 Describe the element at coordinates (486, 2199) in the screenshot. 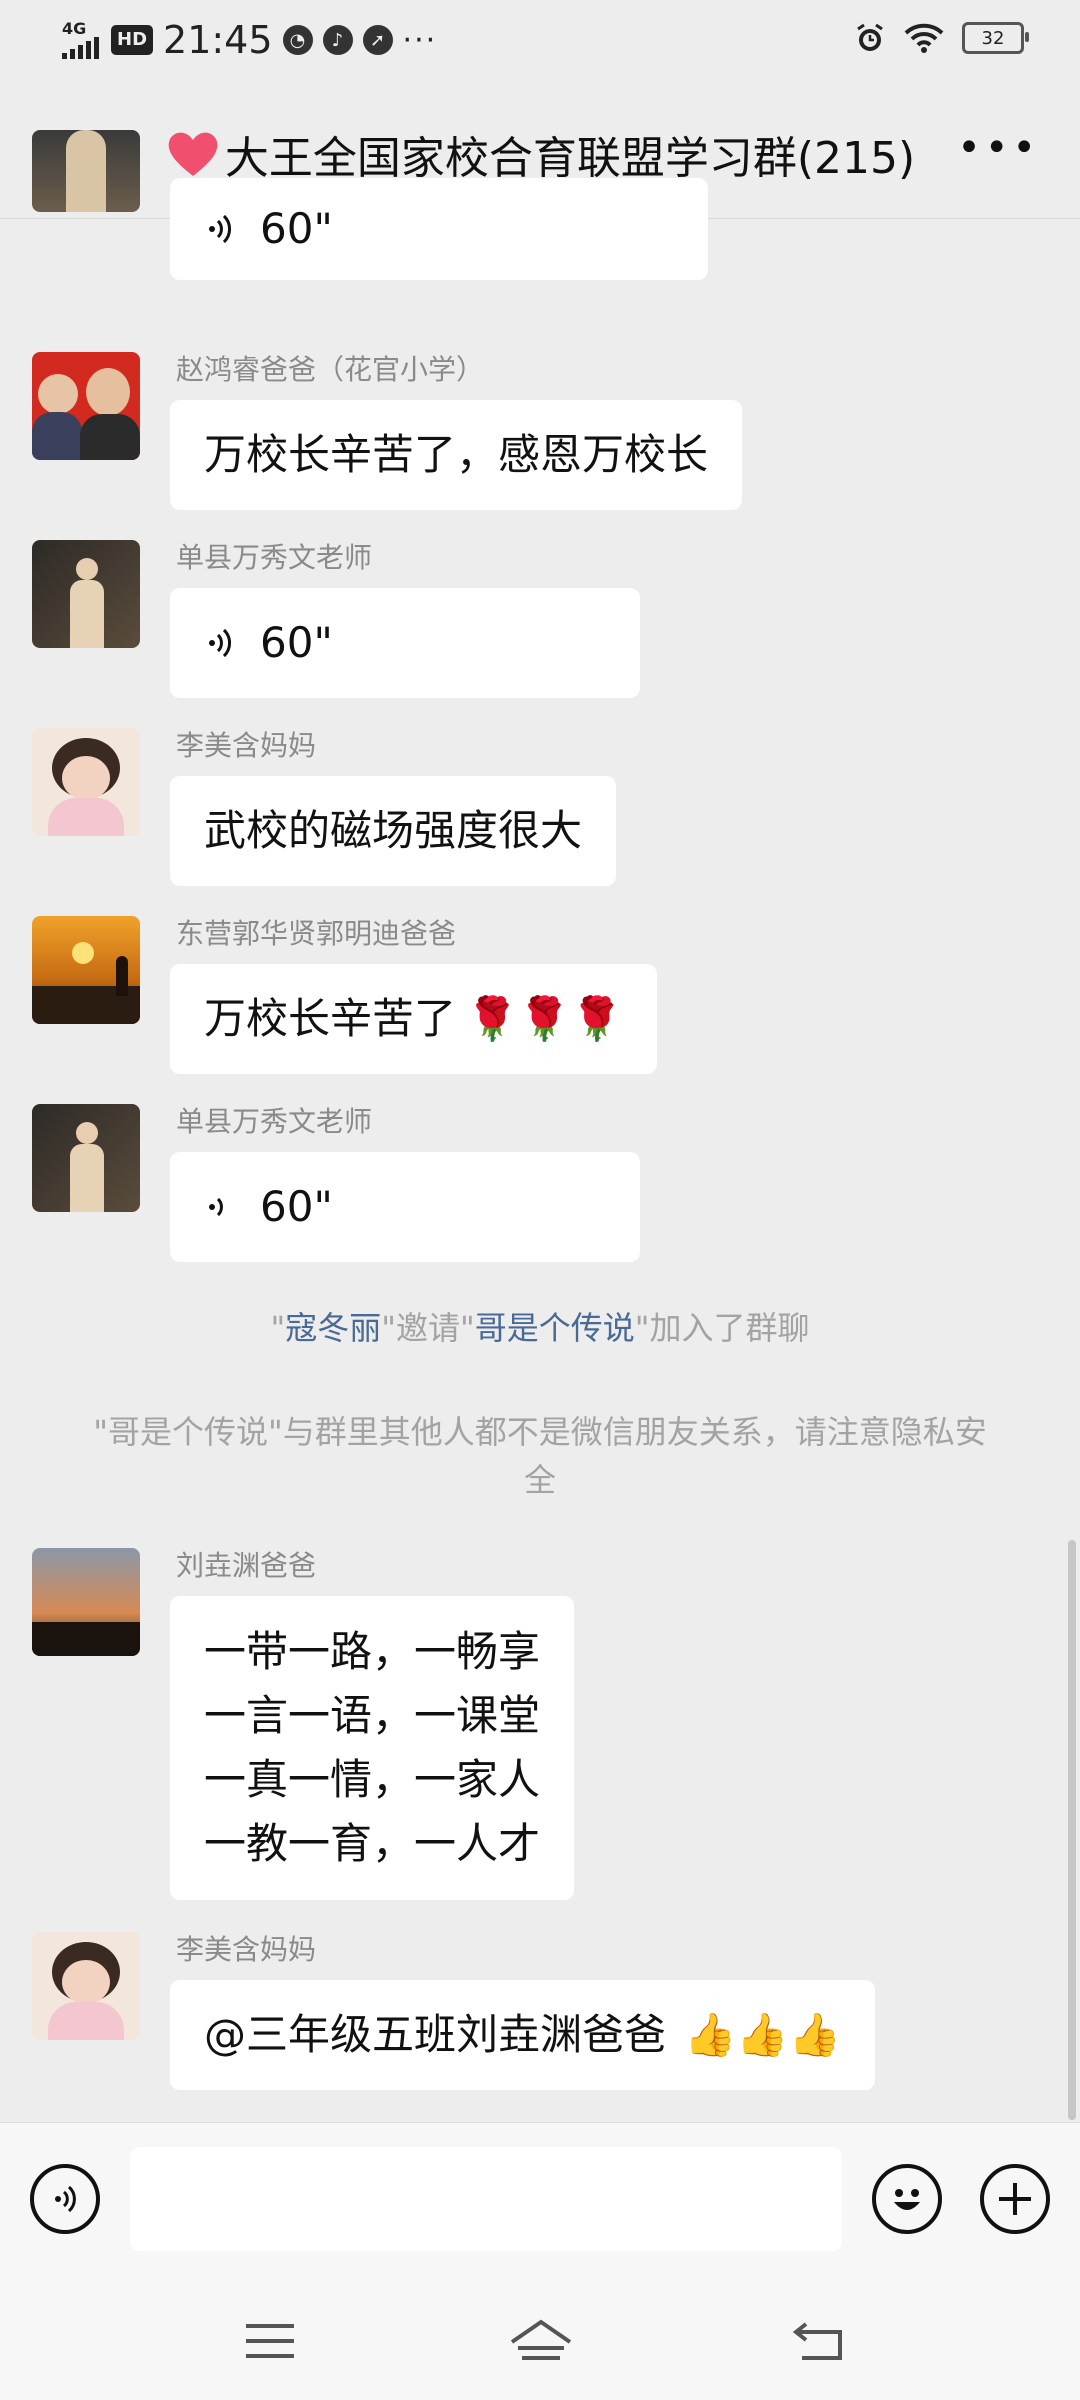

I see `message-input` at that location.